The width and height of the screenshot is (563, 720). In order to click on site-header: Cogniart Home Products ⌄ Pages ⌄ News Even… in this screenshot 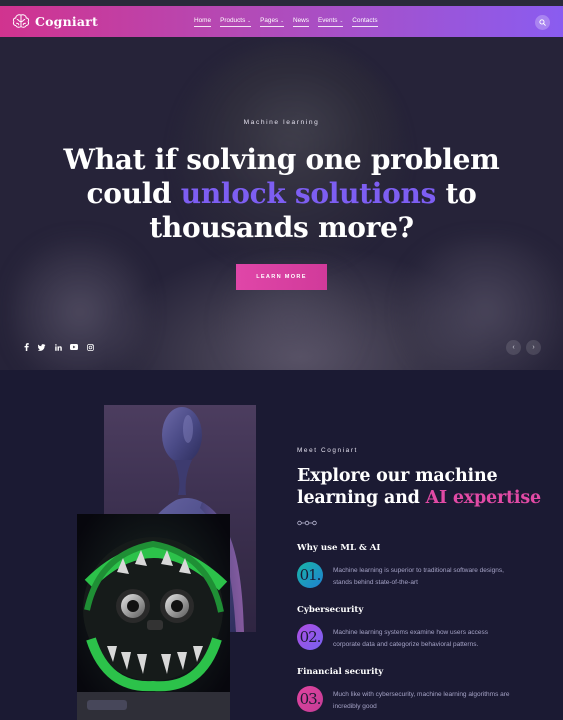, I will do `click(281, 21)`.